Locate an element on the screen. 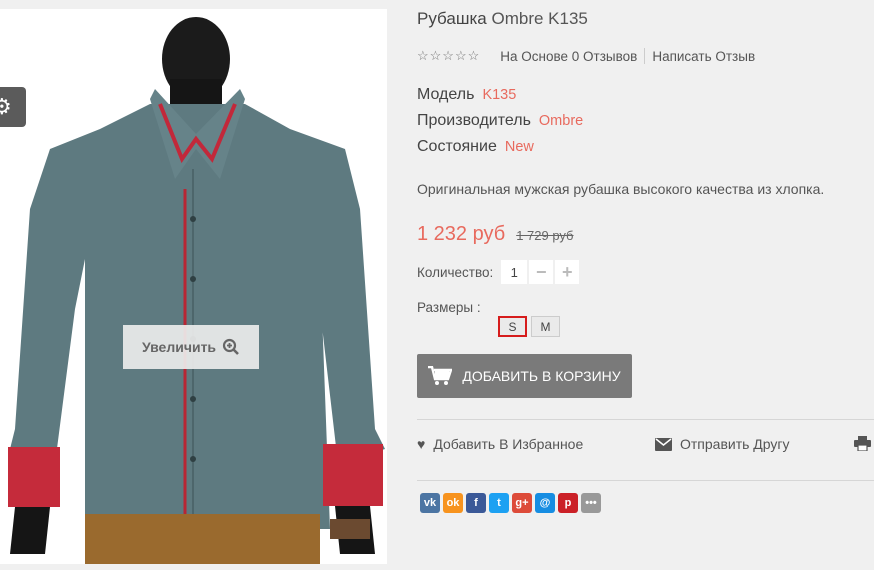  send-friend-link: Отправить Другу is located at coordinates (722, 444).